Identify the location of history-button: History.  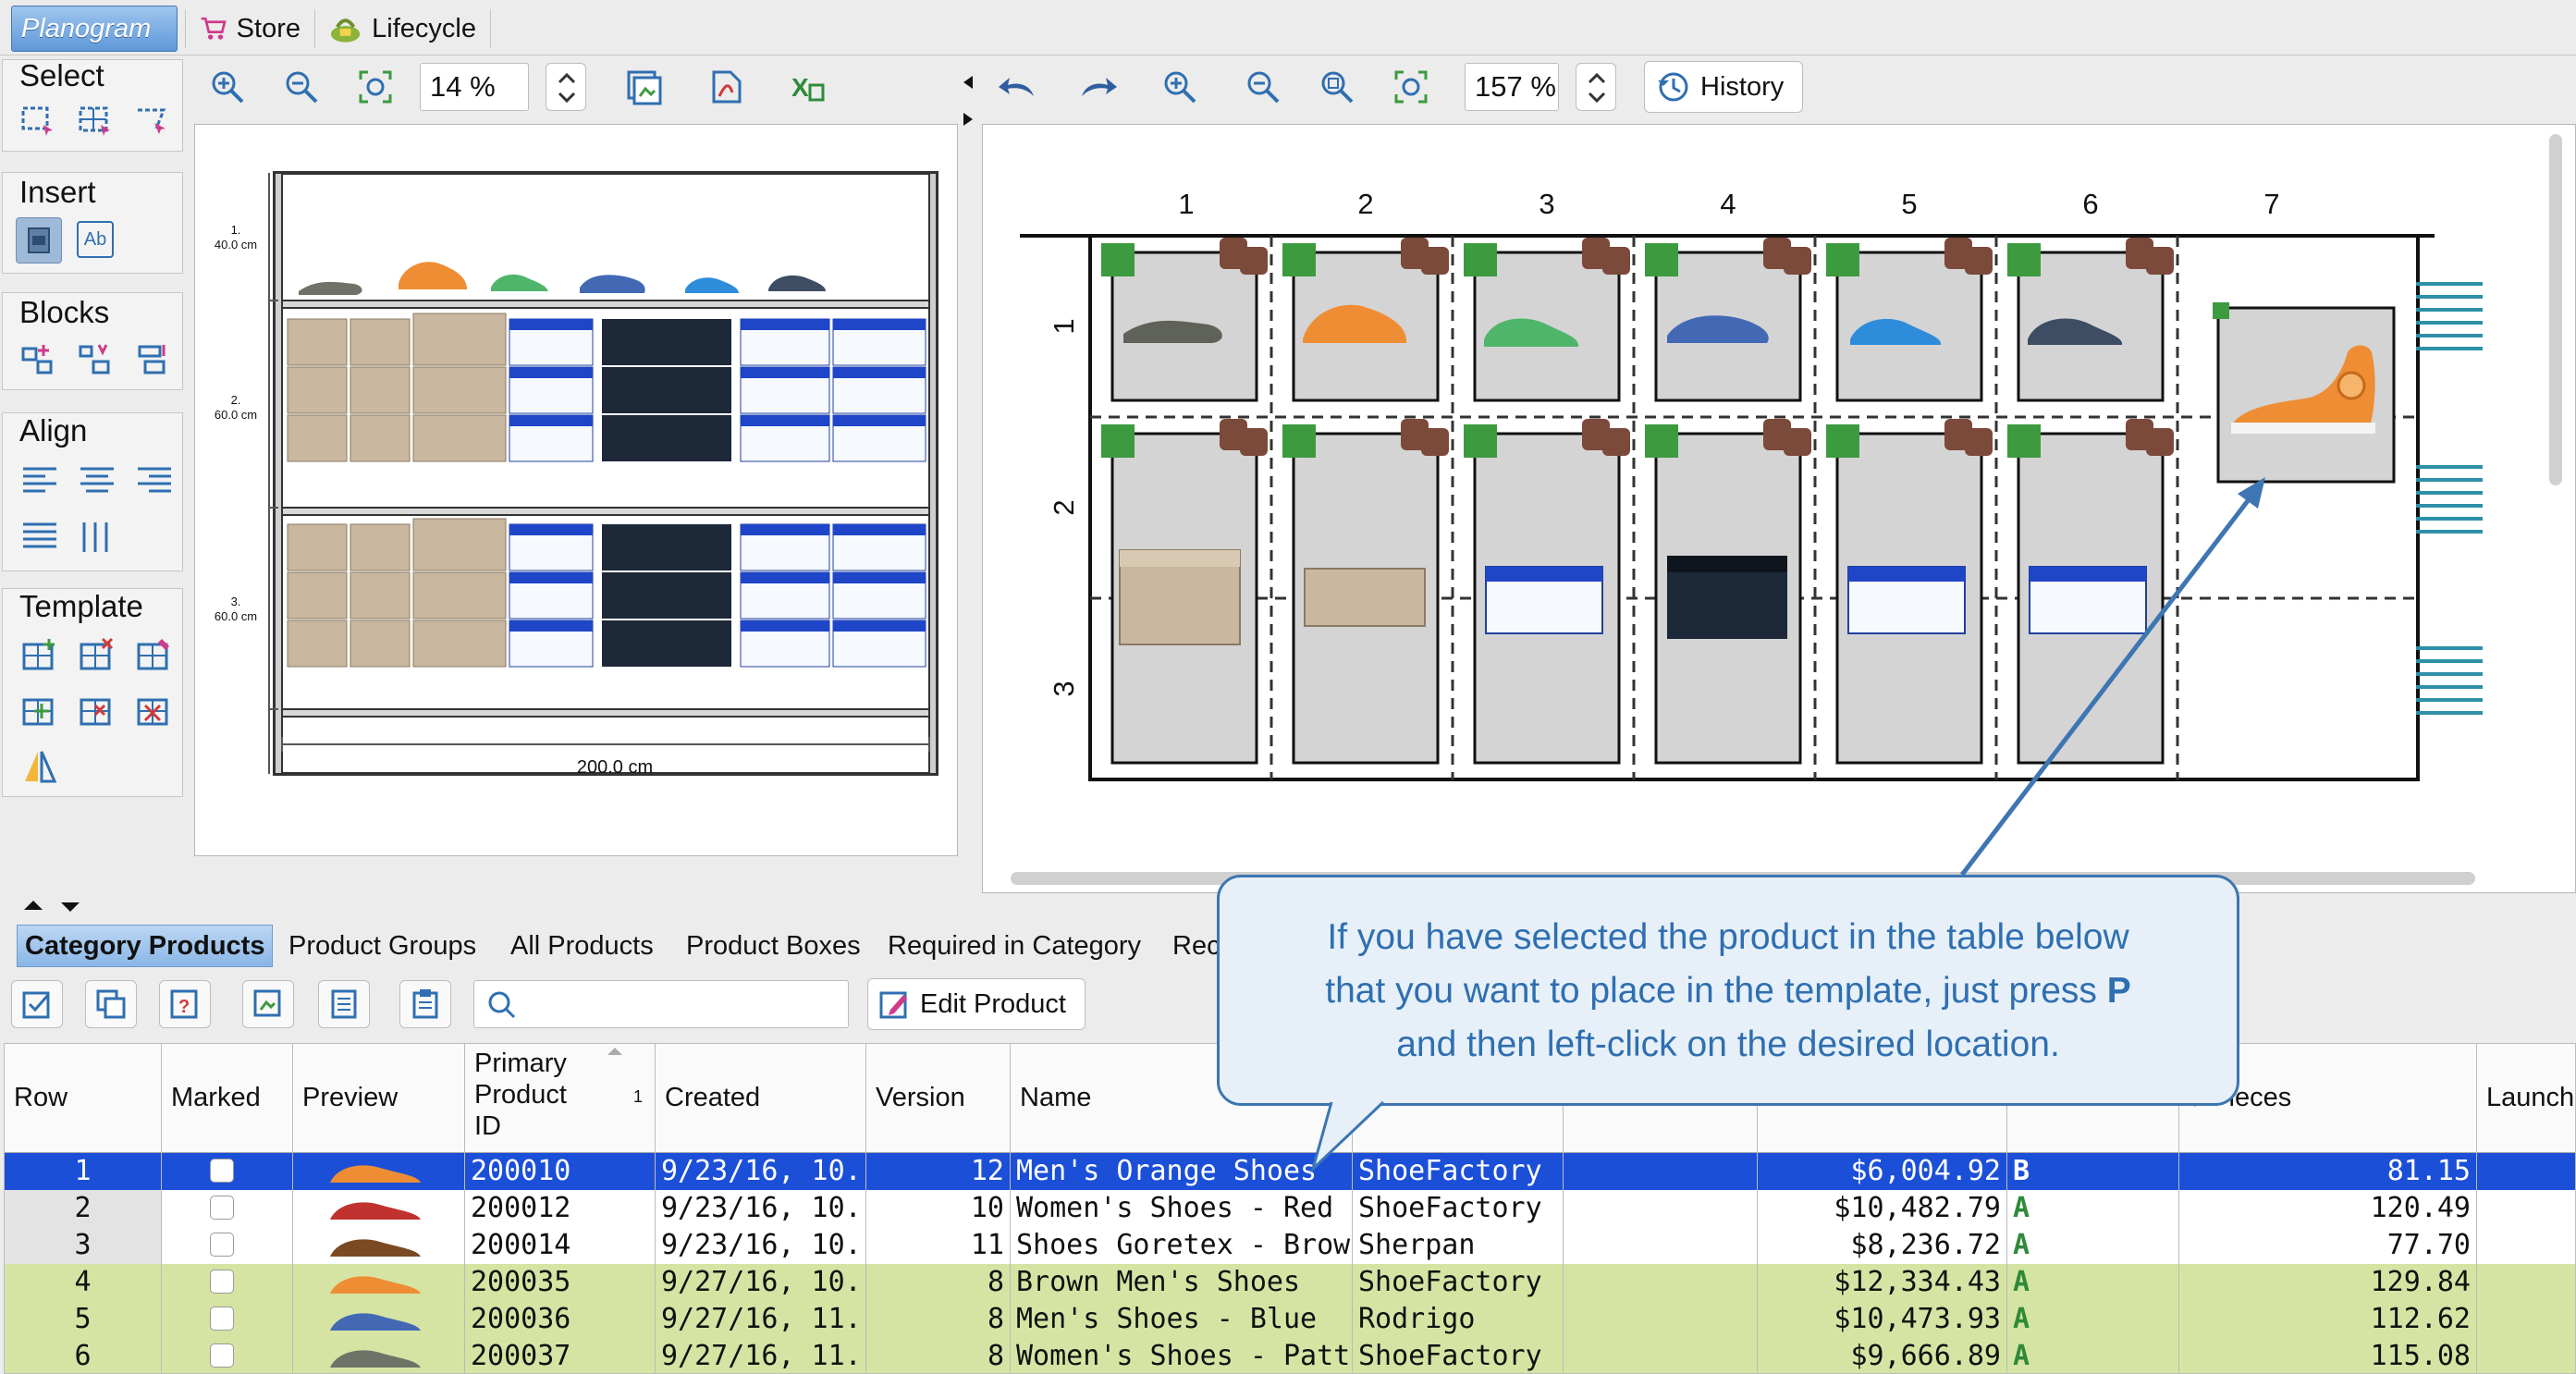
(1724, 87).